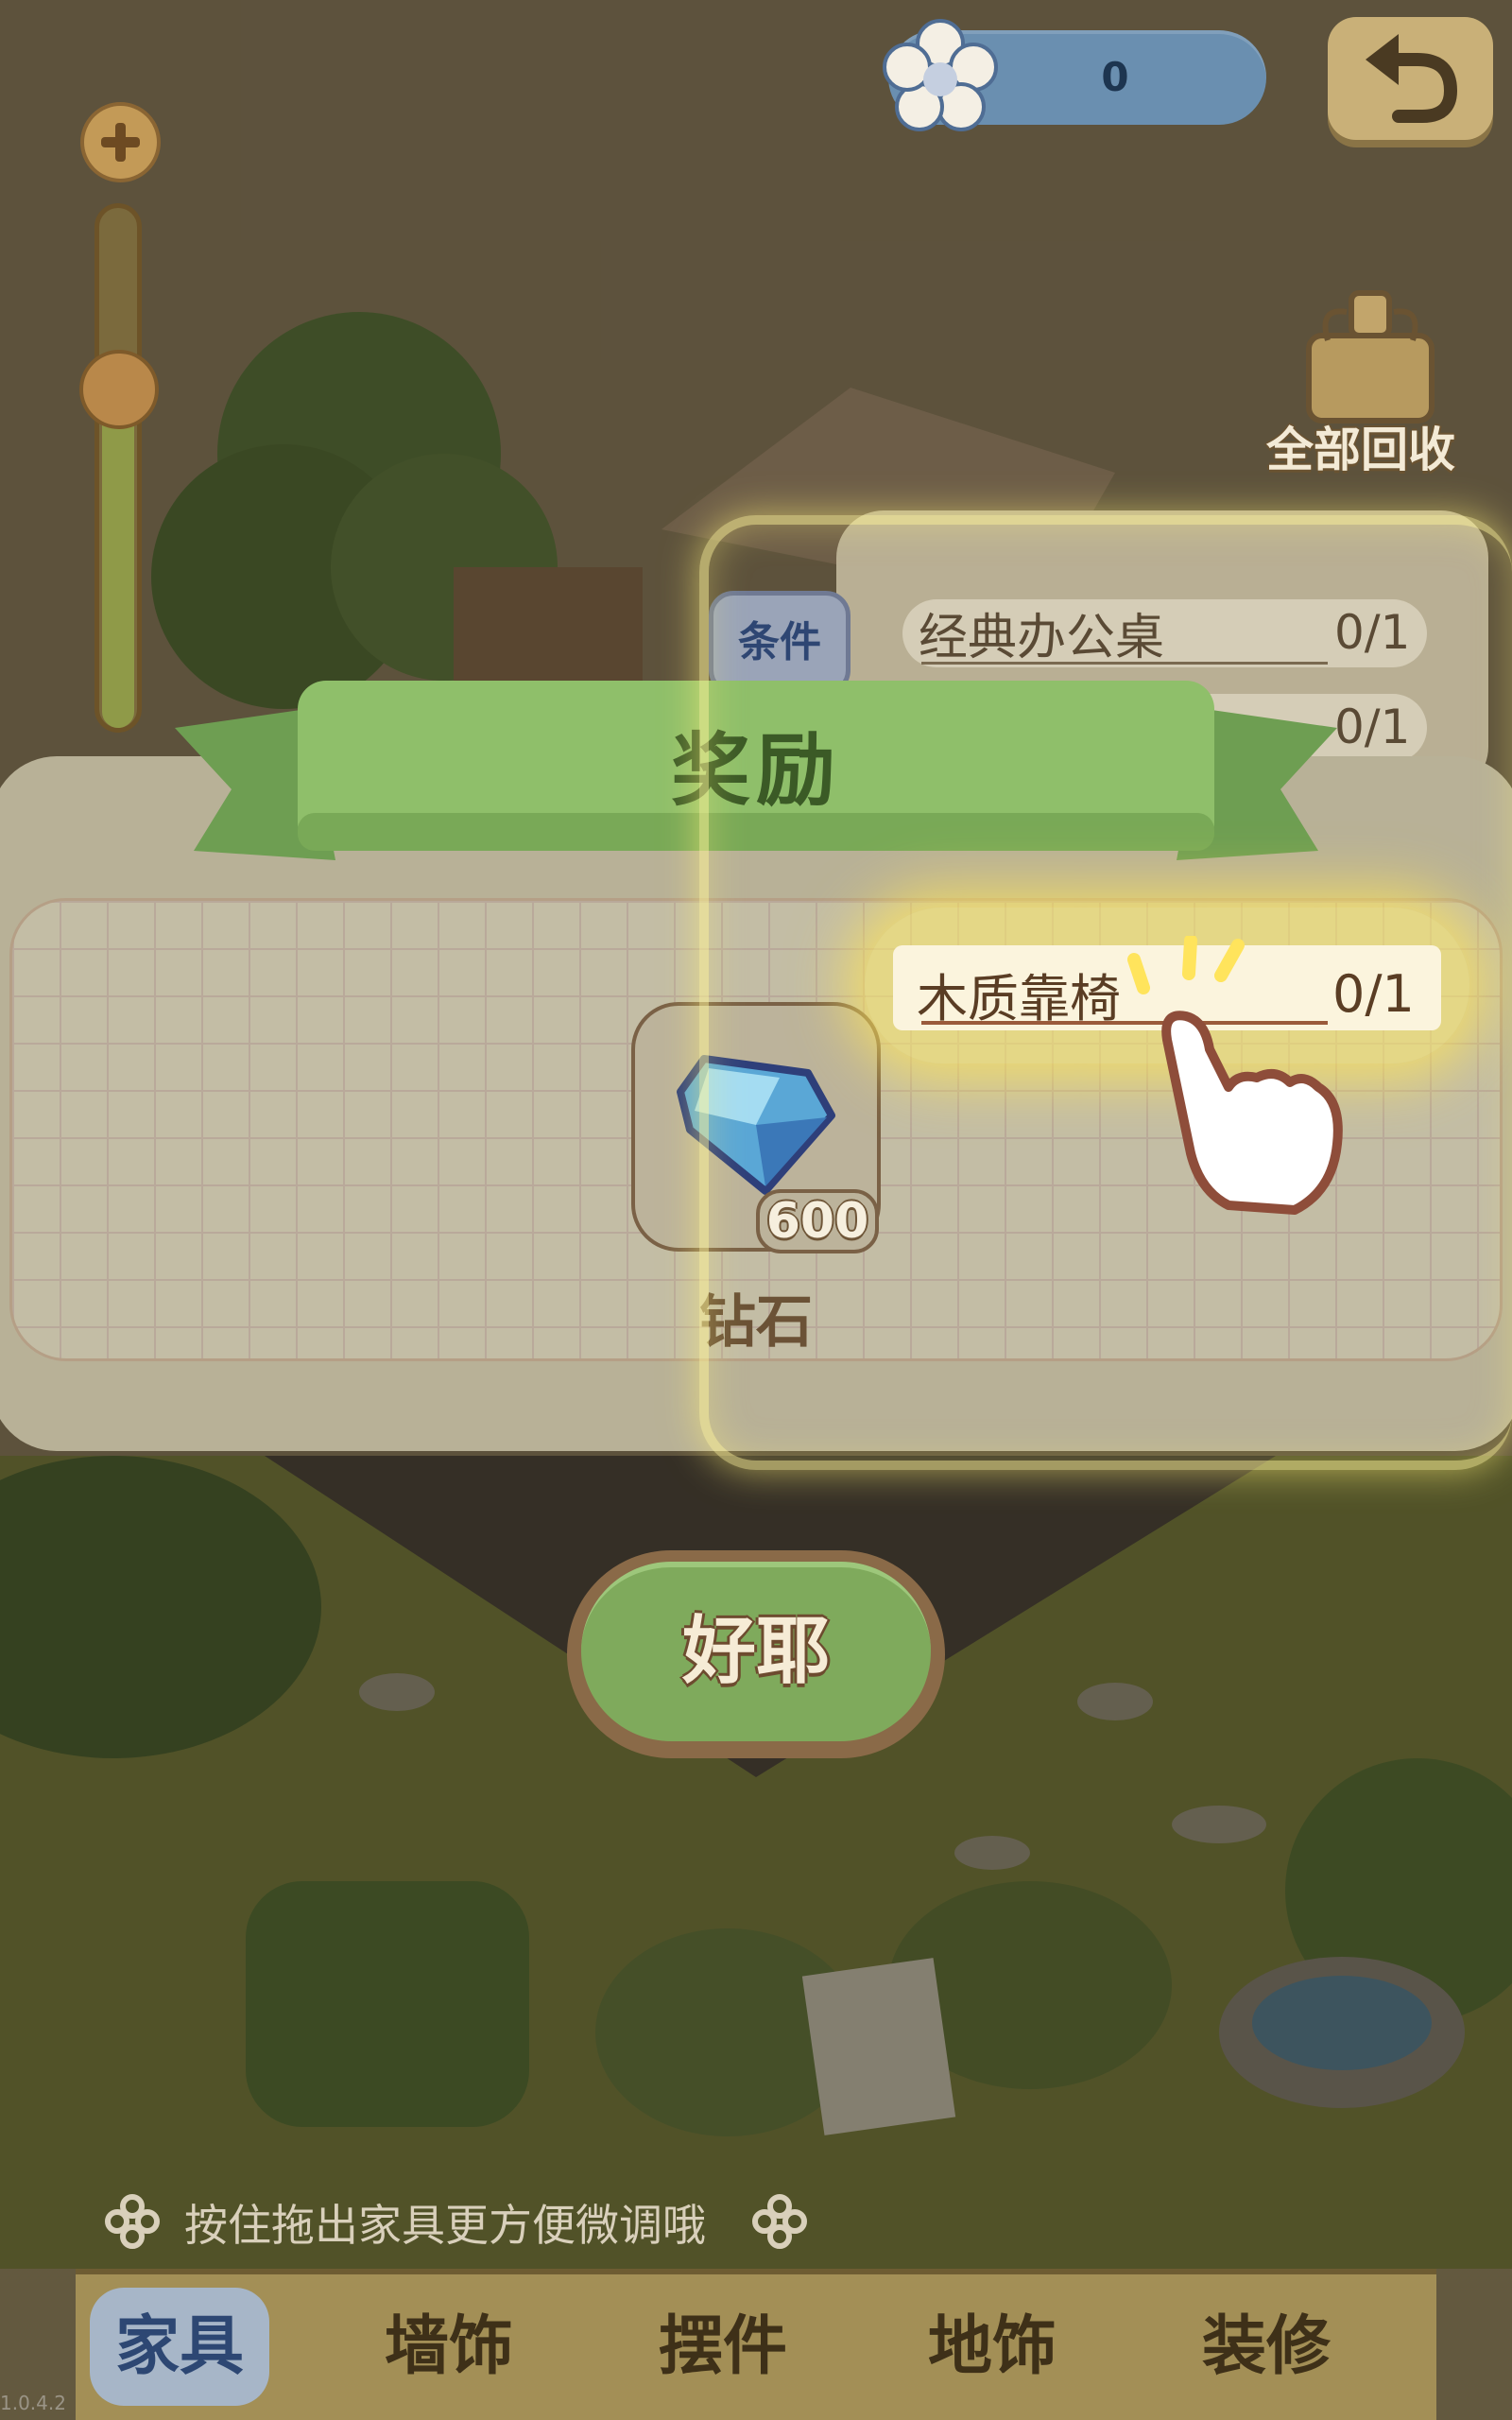  Describe the element at coordinates (1370, 354) in the screenshot. I see `recycle-bag-icon` at that location.